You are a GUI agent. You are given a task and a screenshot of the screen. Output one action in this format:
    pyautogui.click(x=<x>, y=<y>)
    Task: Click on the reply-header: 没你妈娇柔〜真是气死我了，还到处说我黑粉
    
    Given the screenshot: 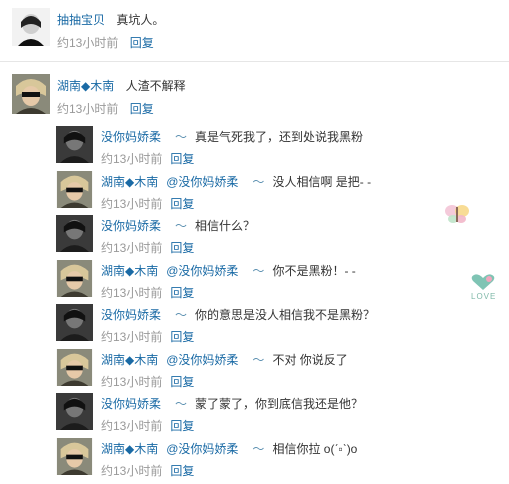 What is the action you would take?
    pyautogui.click(x=232, y=136)
    